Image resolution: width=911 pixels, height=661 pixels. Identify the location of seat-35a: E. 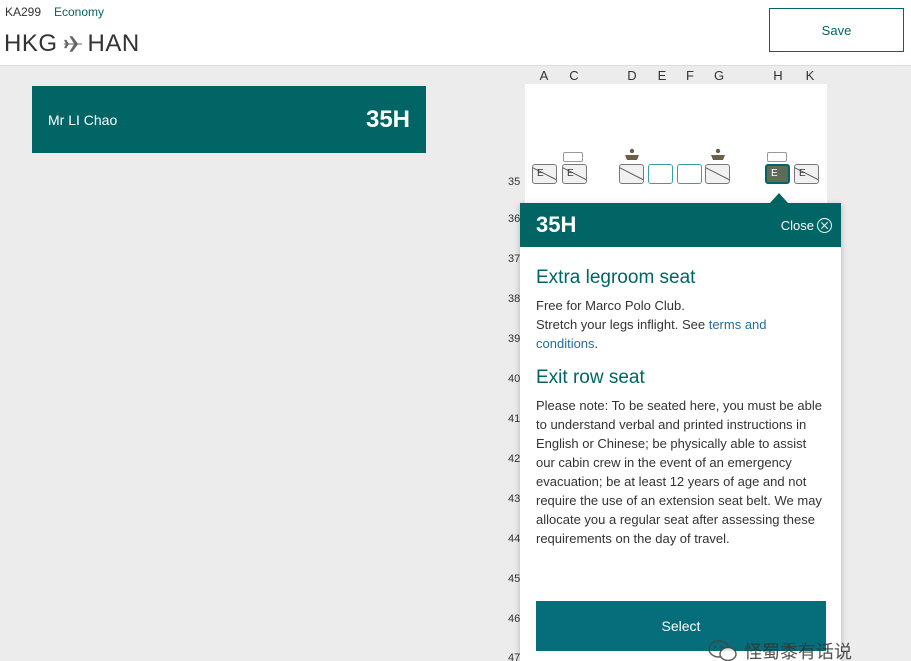
(544, 174).